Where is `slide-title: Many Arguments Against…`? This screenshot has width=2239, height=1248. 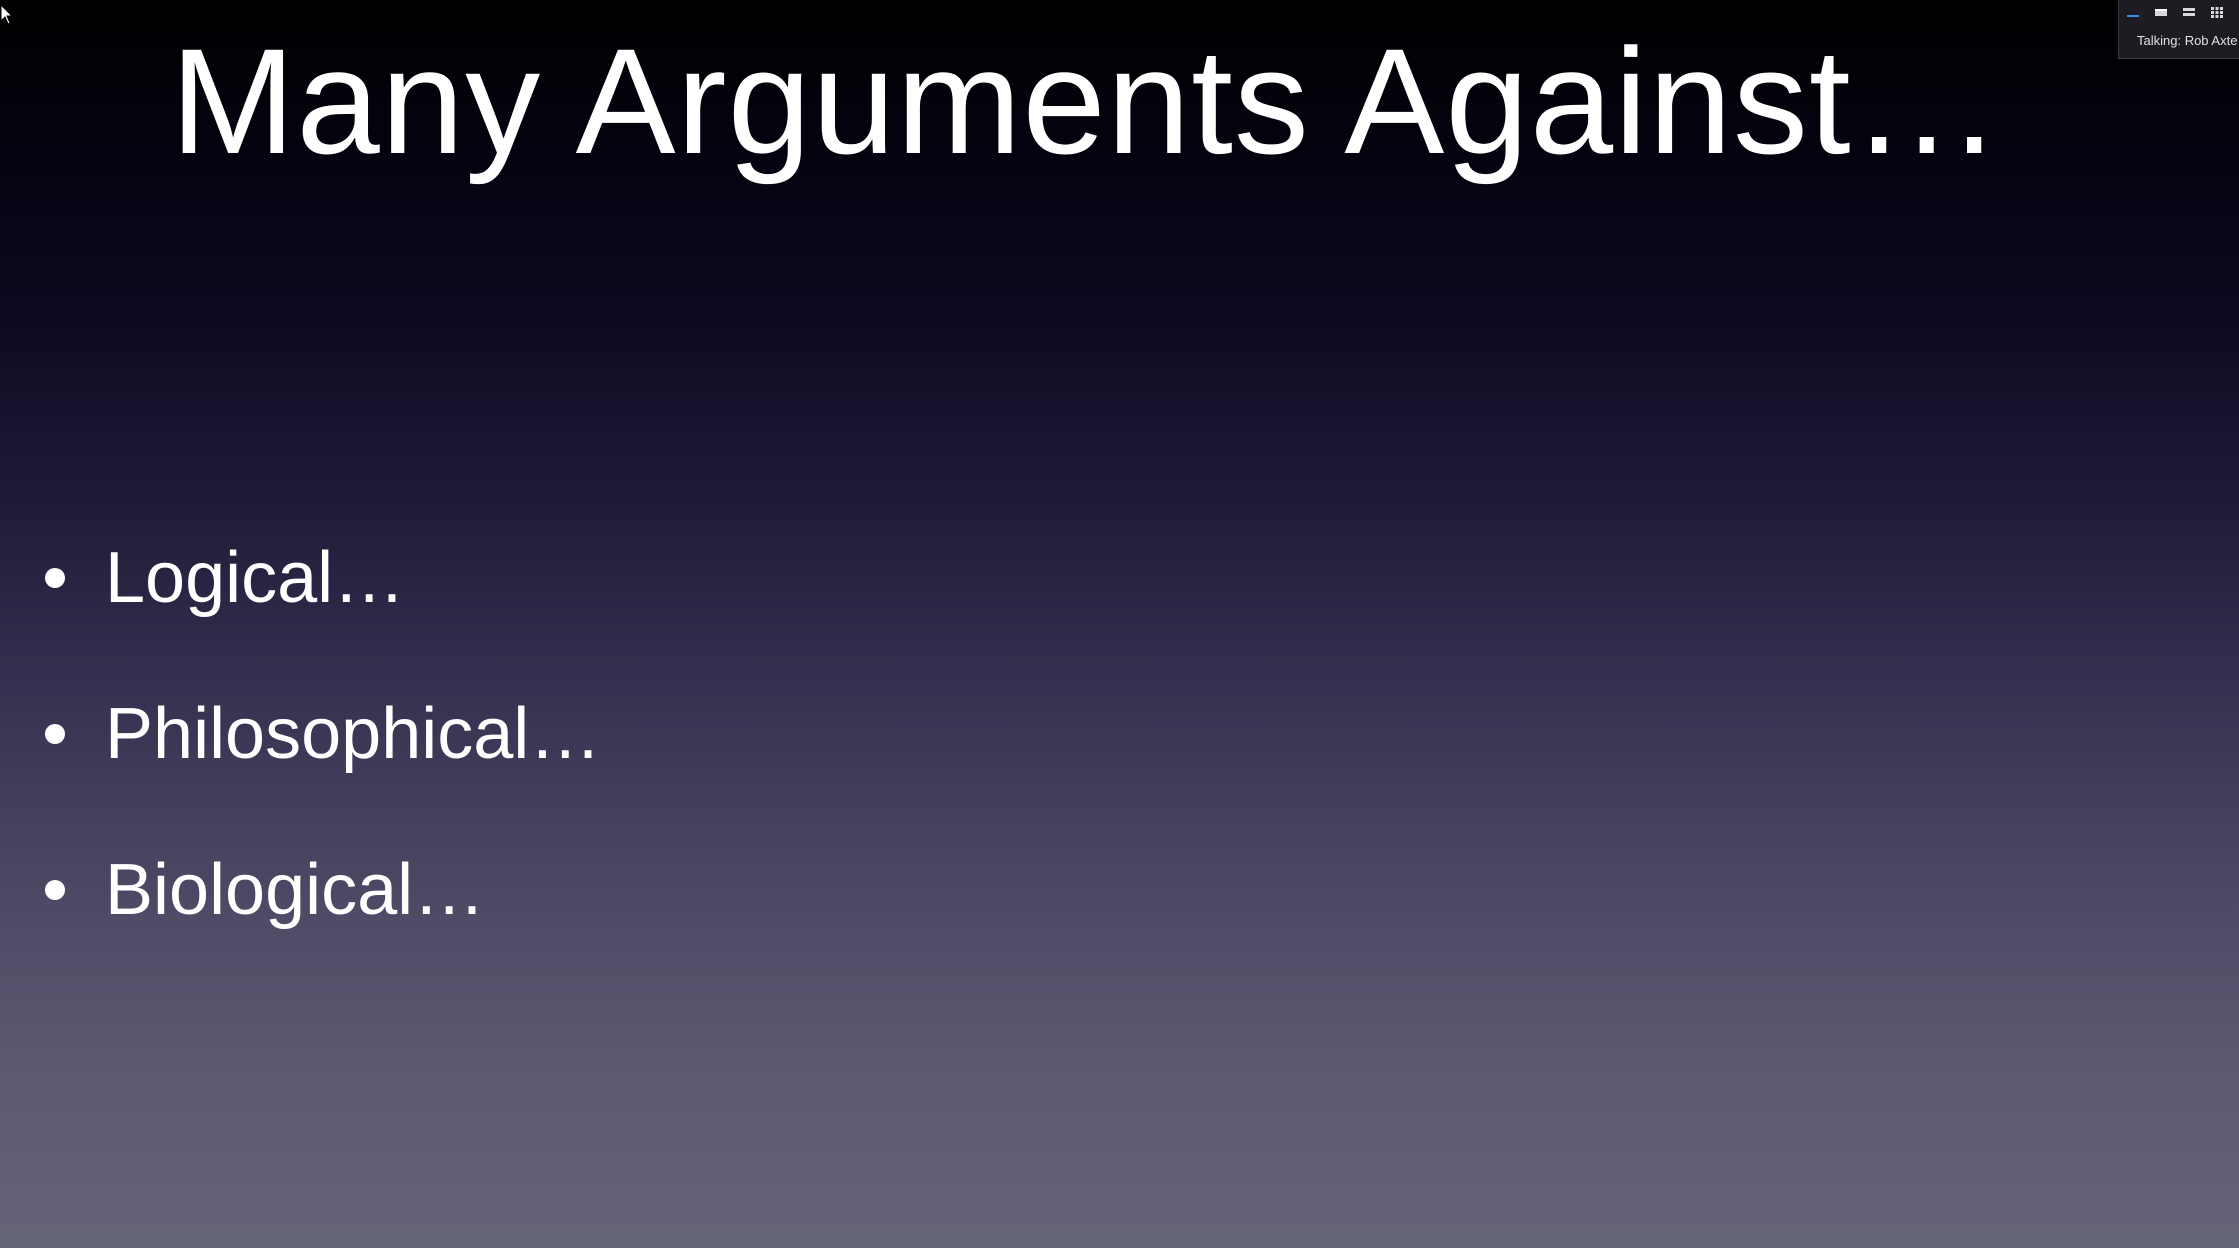
slide-title: Many Arguments Against… is located at coordinates (1086, 101).